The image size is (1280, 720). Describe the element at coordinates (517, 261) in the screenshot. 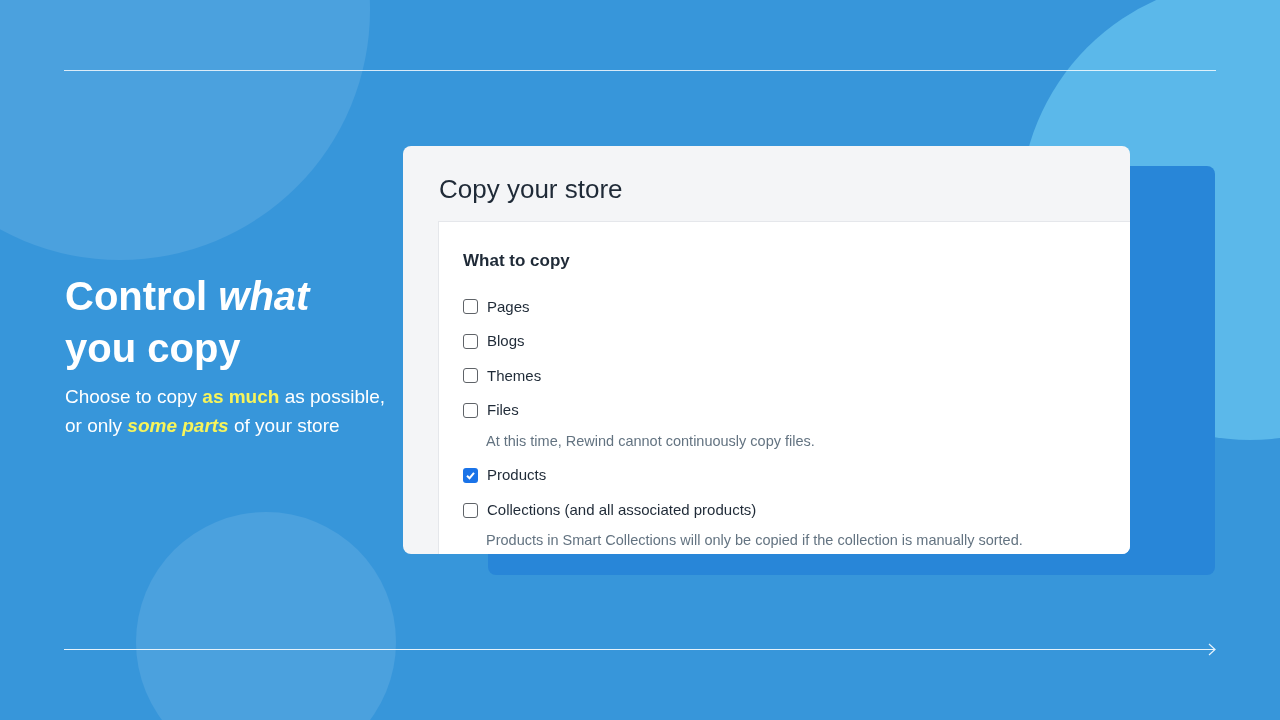

I see `section-title: What to copy` at that location.